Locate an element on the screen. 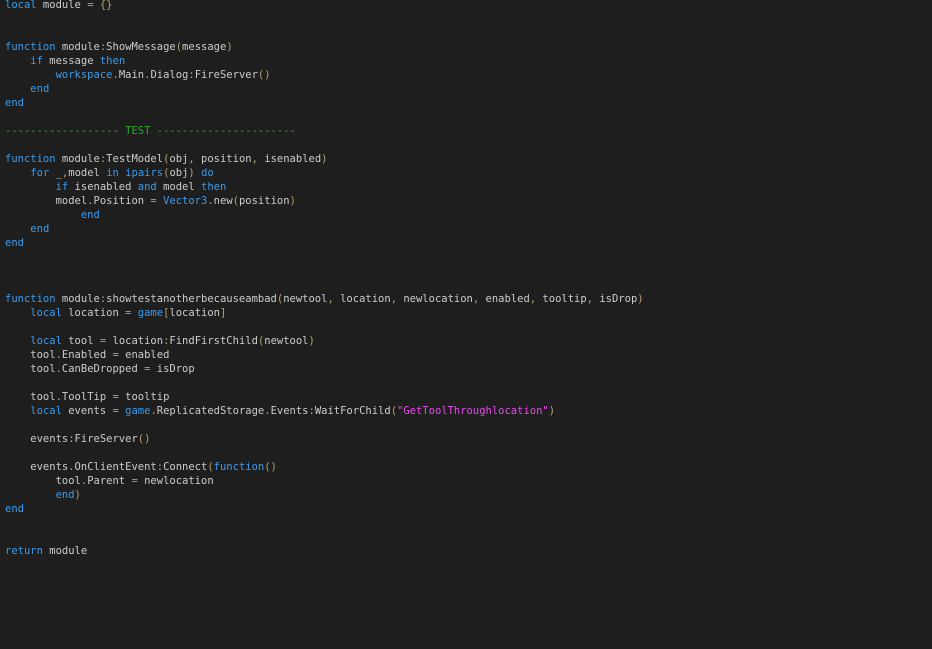 This screenshot has width=932, height=649. code-token: "GetToolThroughlocation" is located at coordinates (473, 411).